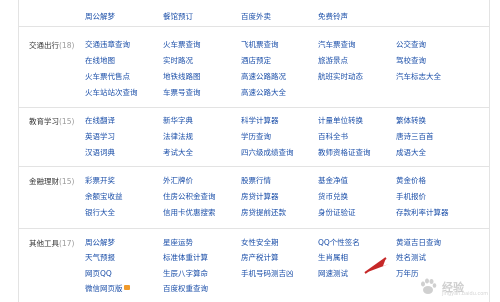  Describe the element at coordinates (185, 257) in the screenshot. I see `link-other-1-1: 标准体重计算` at that location.